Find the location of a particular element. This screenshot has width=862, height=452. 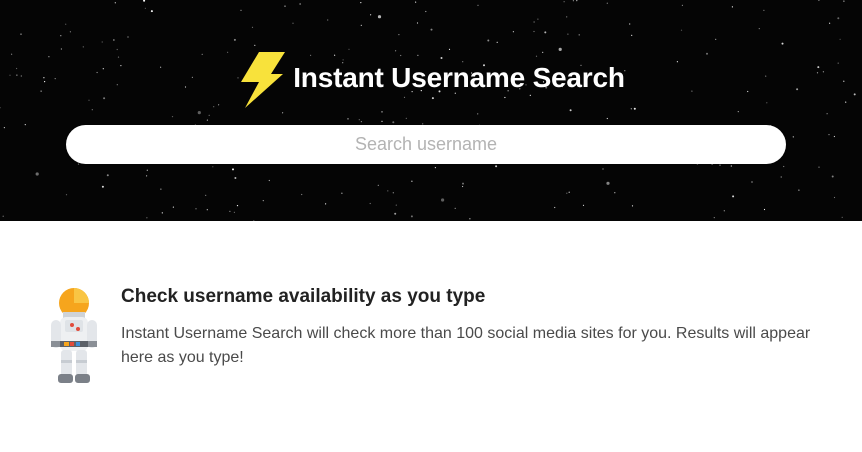

lightning-bolt-icon is located at coordinates (263, 80).